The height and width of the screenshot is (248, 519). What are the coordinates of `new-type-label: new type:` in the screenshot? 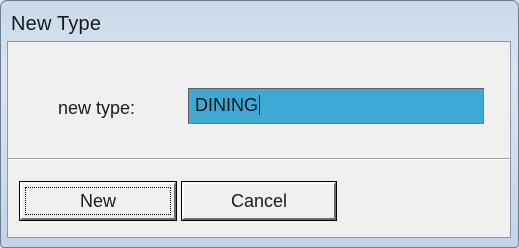 It's located at (97, 108).